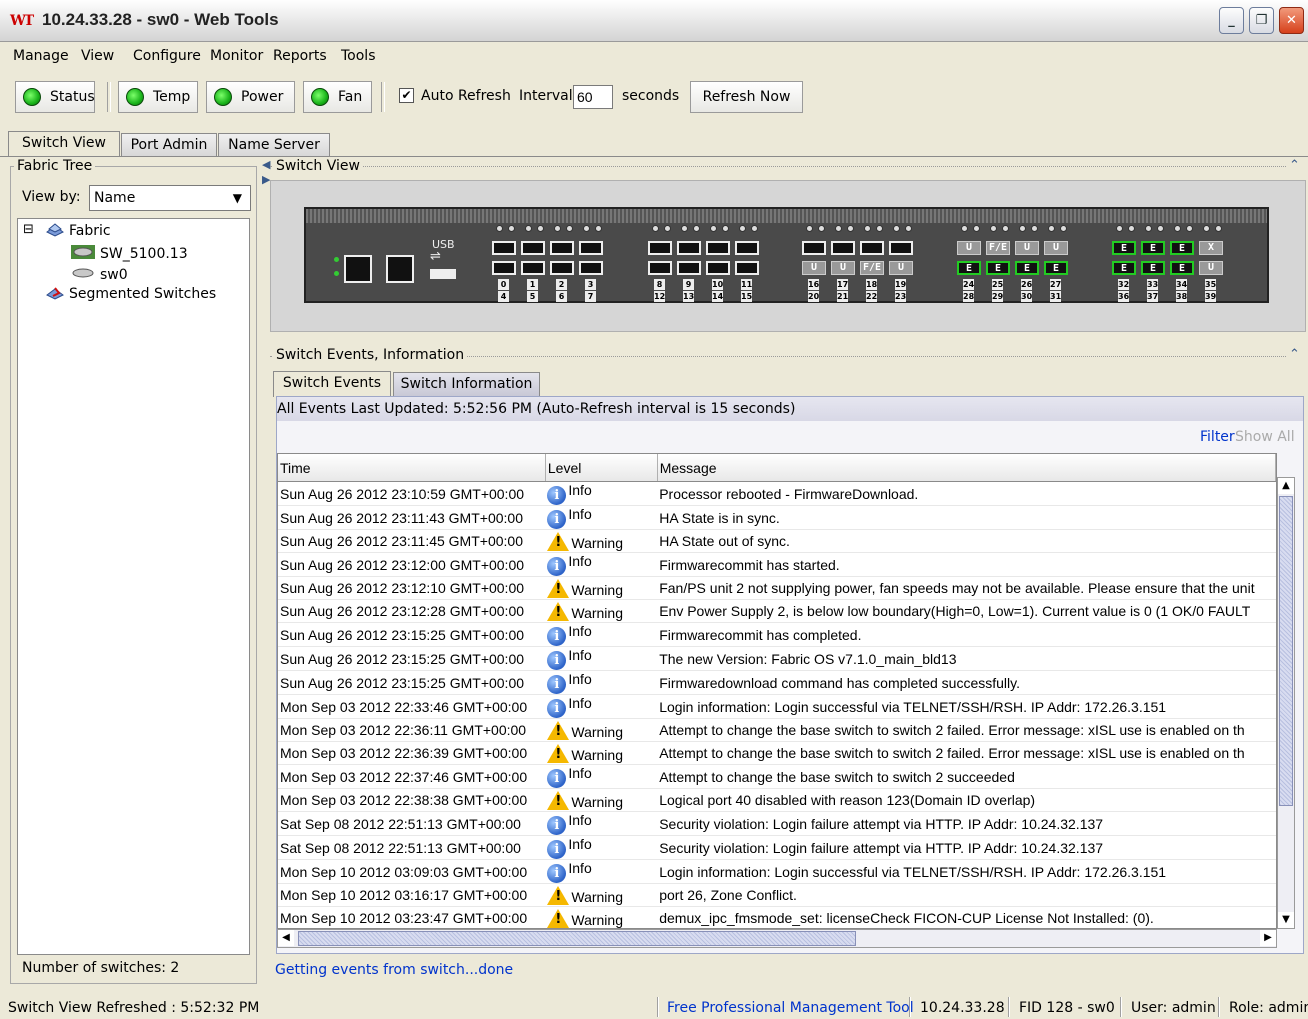 Image resolution: width=1308 pixels, height=1019 pixels. Describe the element at coordinates (901, 268) in the screenshot. I see `port-23: U` at that location.